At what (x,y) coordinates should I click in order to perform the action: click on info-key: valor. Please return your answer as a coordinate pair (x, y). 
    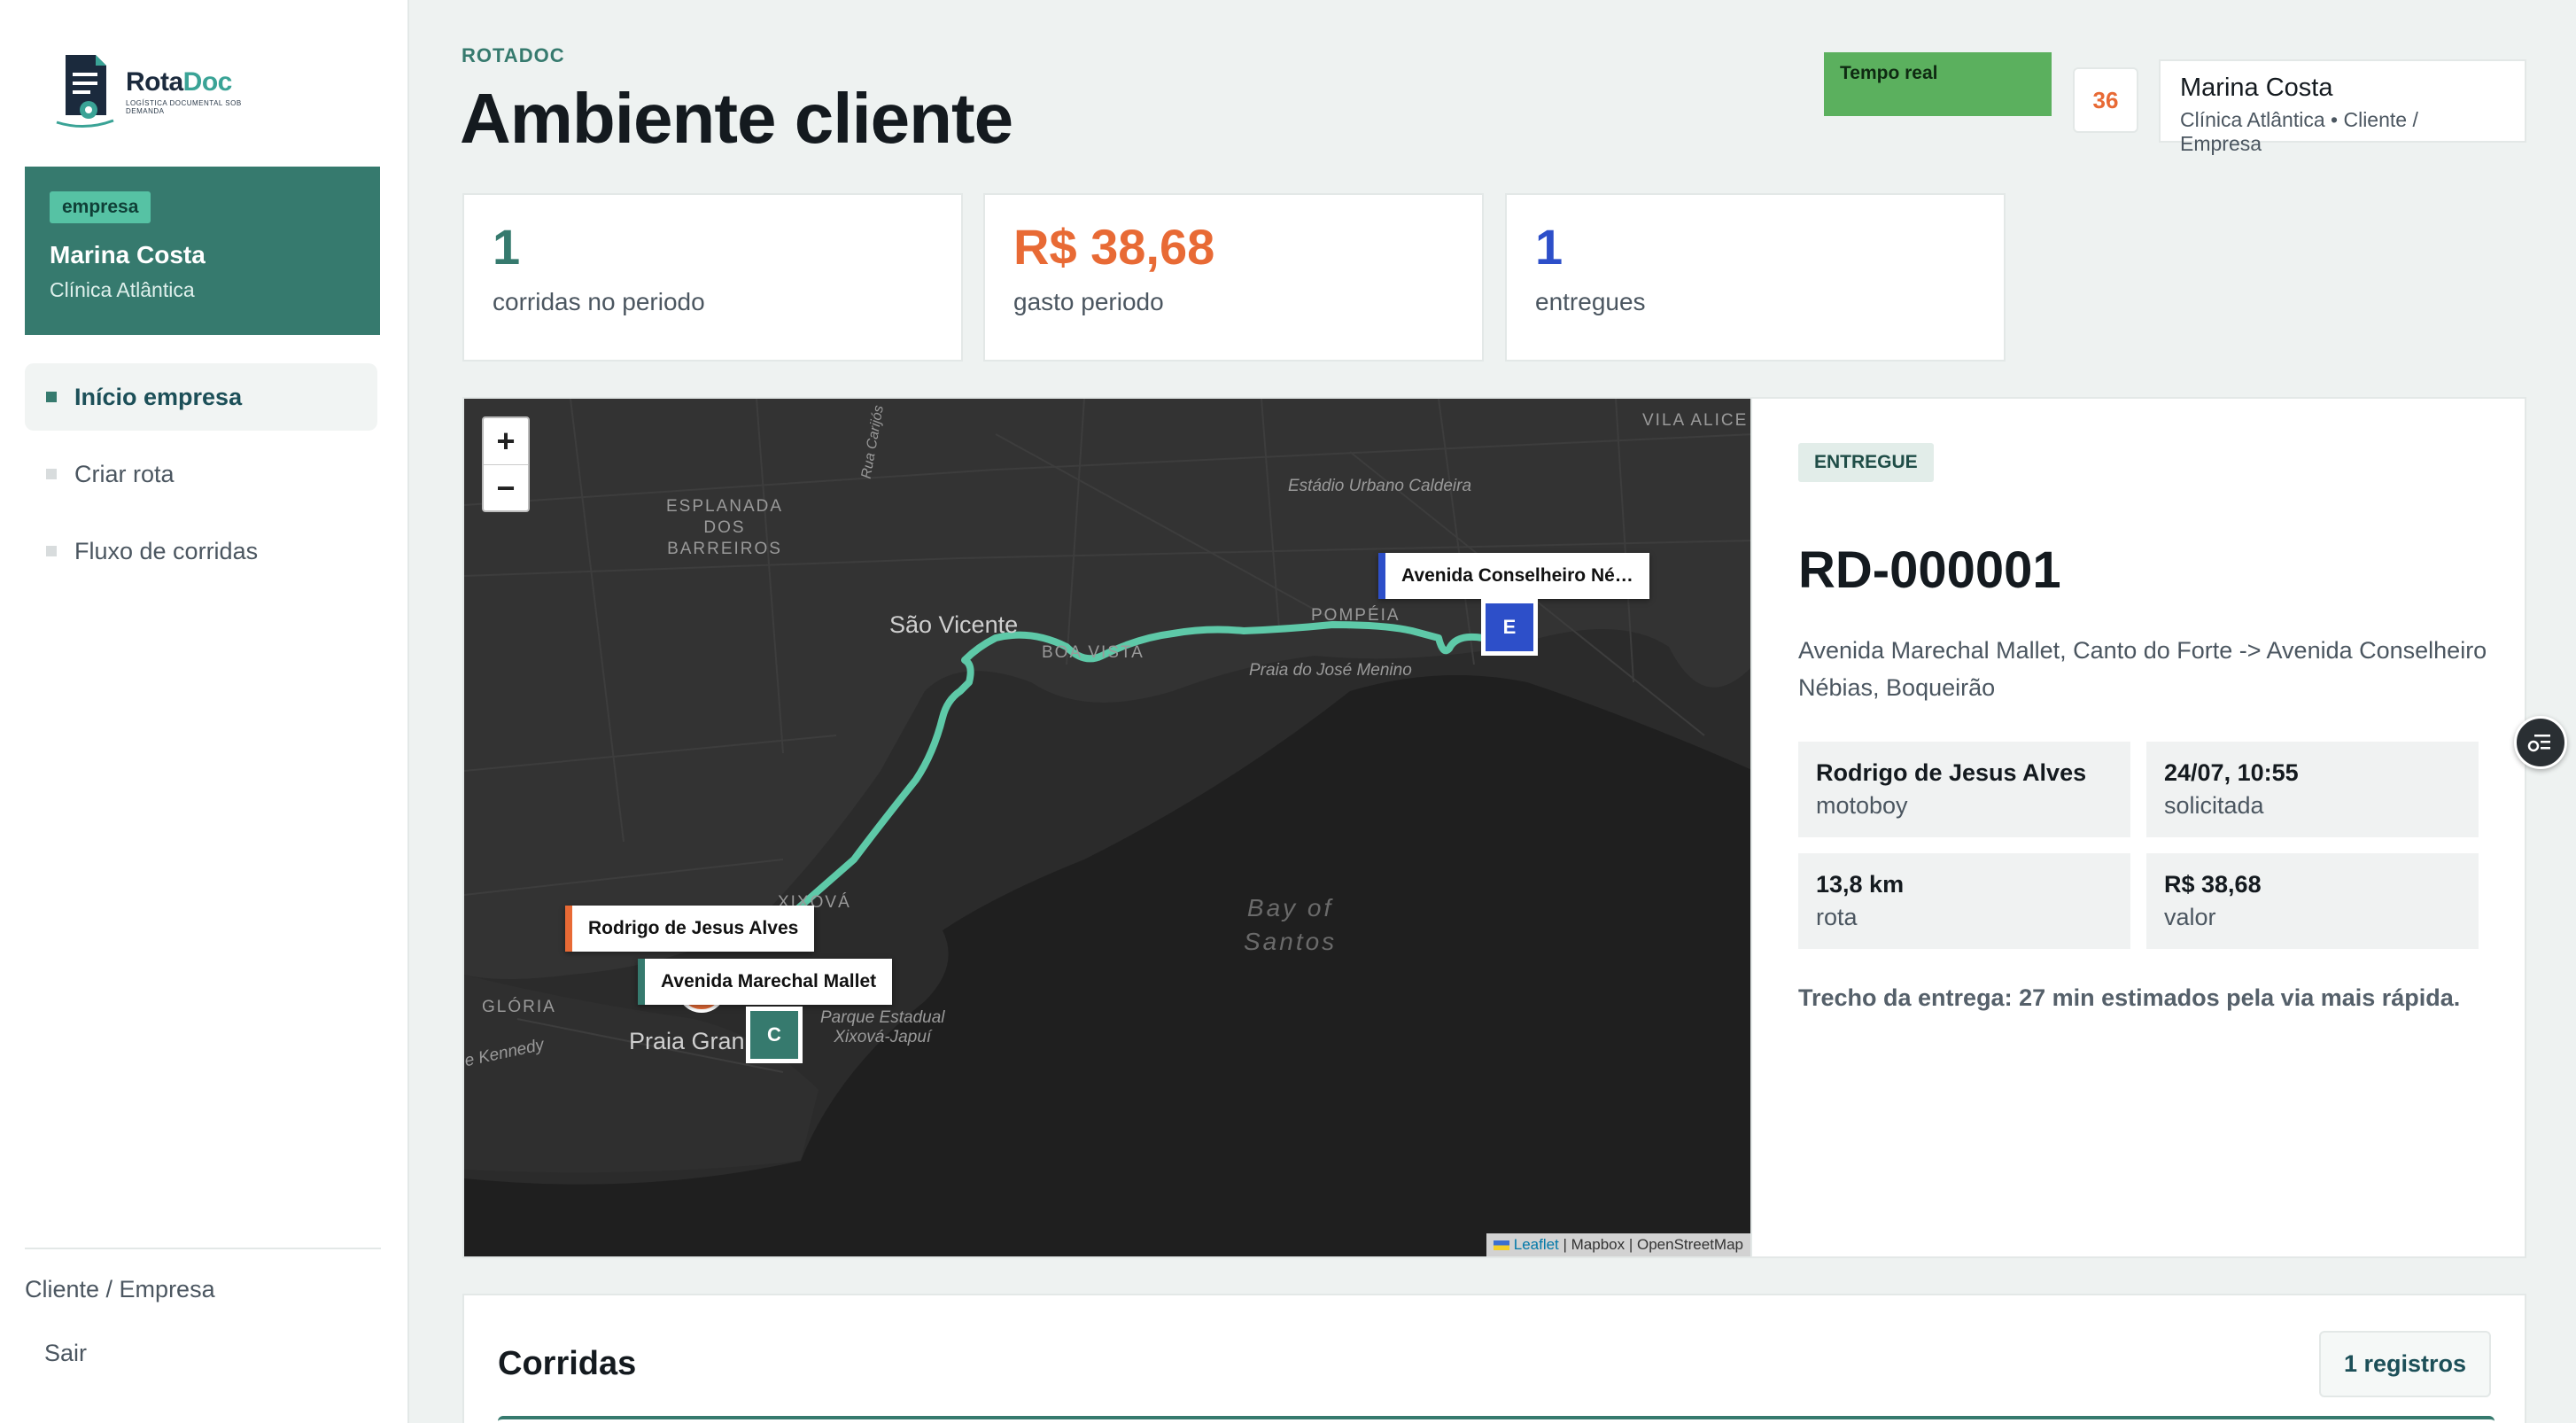
    Looking at the image, I should click on (2190, 917).